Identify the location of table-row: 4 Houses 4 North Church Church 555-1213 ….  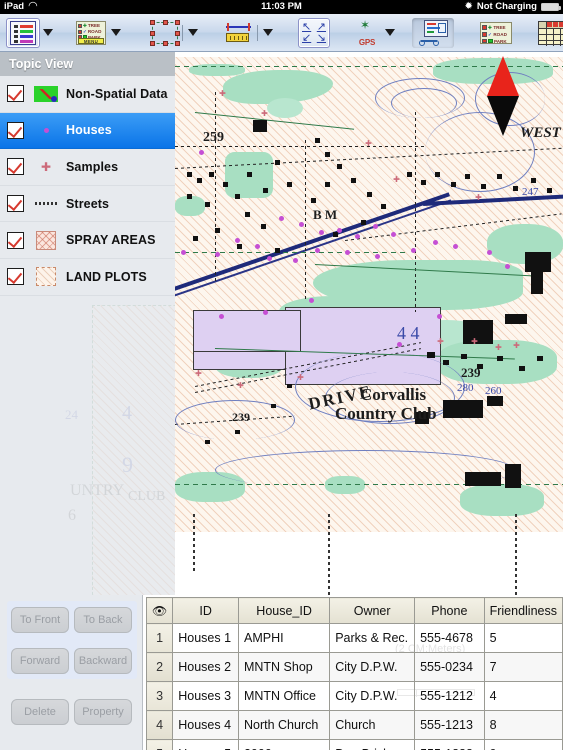
(354, 725).